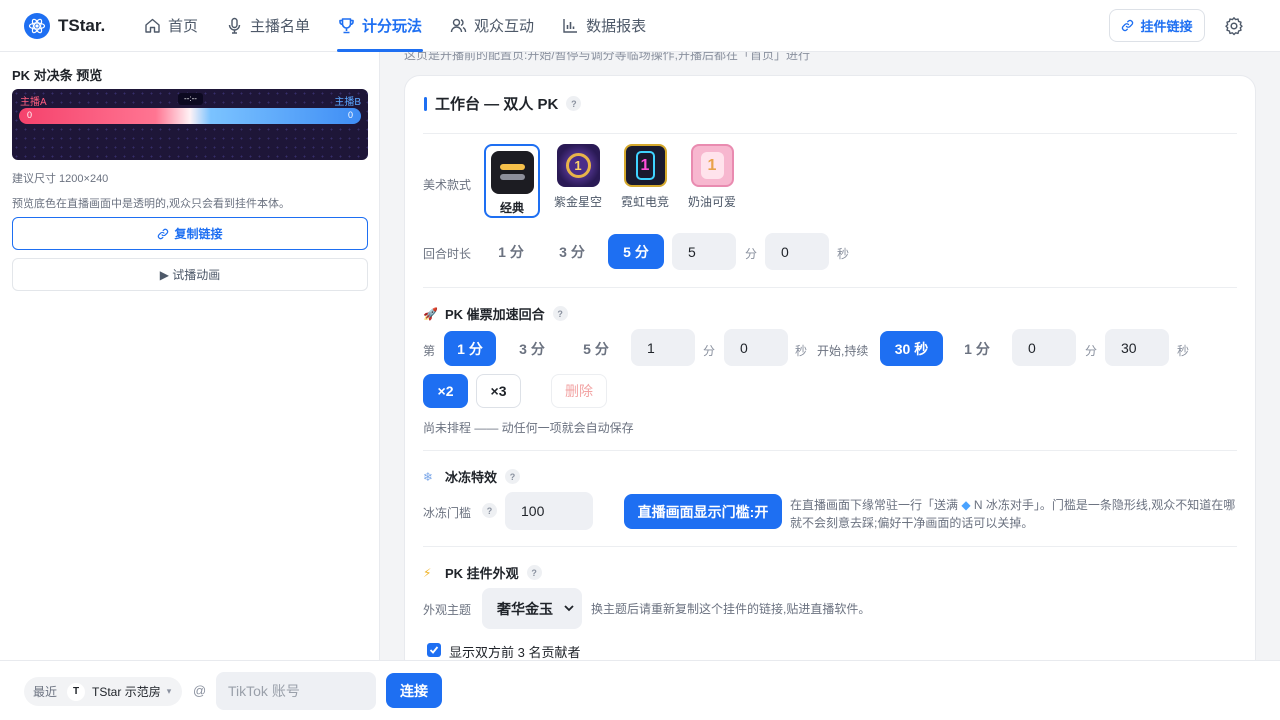  What do you see at coordinates (200, 690) in the screenshot?
I see `at-symbol: @` at bounding box center [200, 690].